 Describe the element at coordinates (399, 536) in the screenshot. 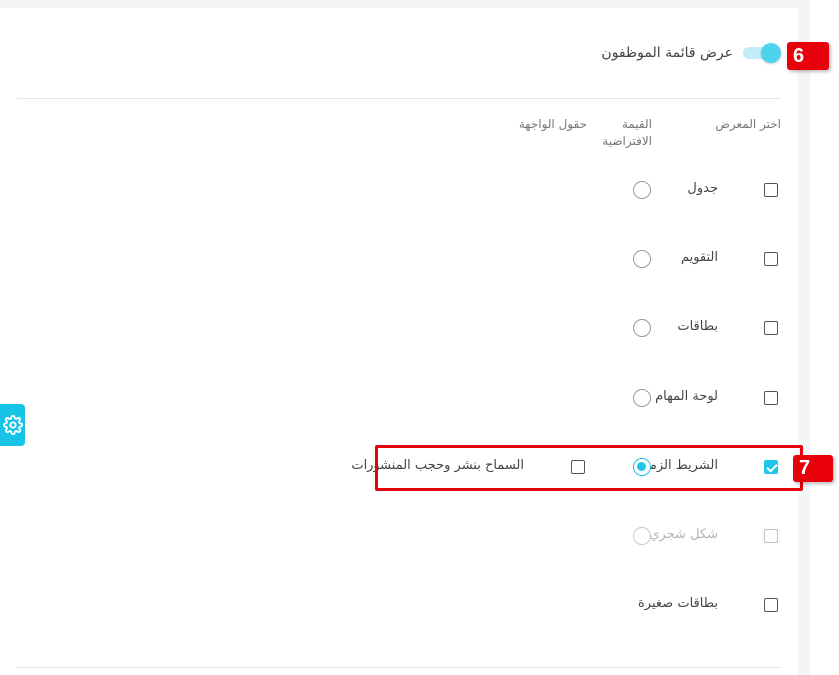

I see `view-option-row: شكل شجري` at that location.